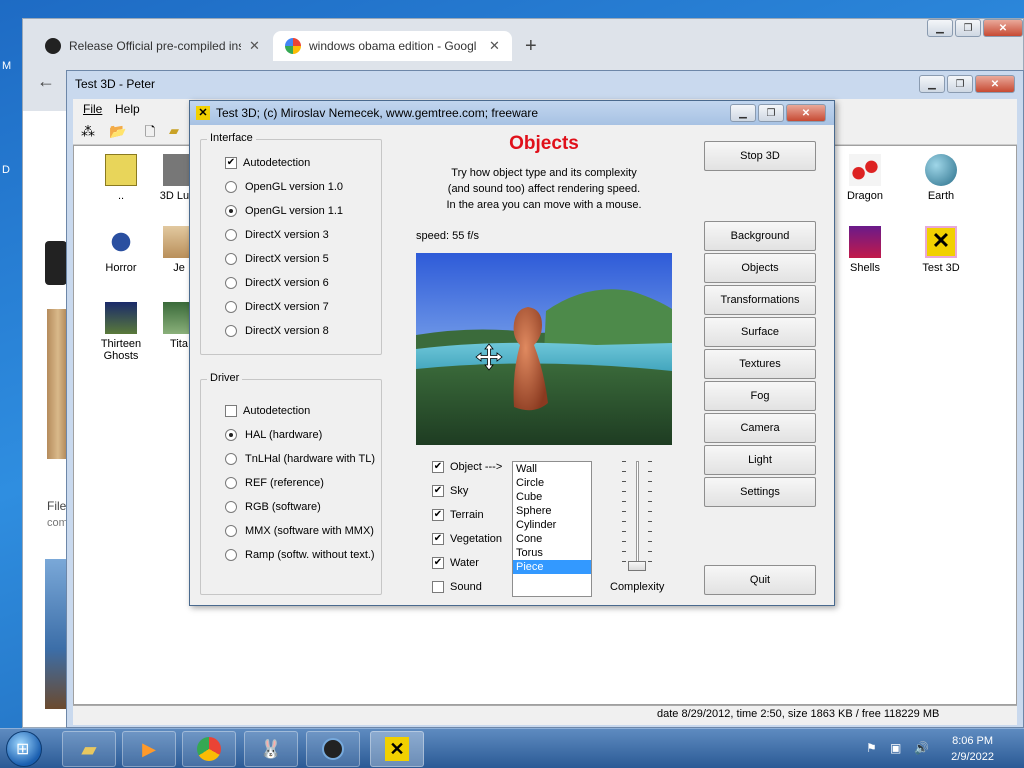 Image resolution: width=1024 pixels, height=768 pixels. Describe the element at coordinates (271, 749) in the screenshot. I see `taskbar-app: 🐰` at that location.